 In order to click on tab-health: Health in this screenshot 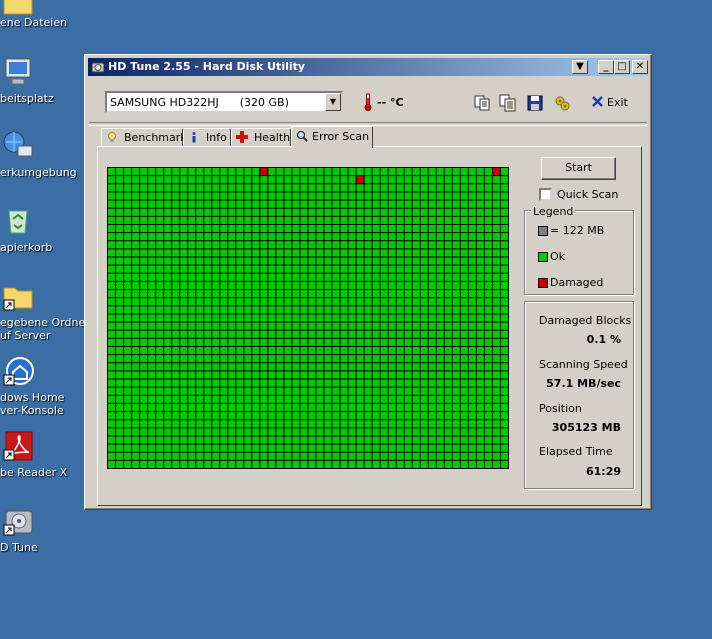, I will do `click(261, 137)`.